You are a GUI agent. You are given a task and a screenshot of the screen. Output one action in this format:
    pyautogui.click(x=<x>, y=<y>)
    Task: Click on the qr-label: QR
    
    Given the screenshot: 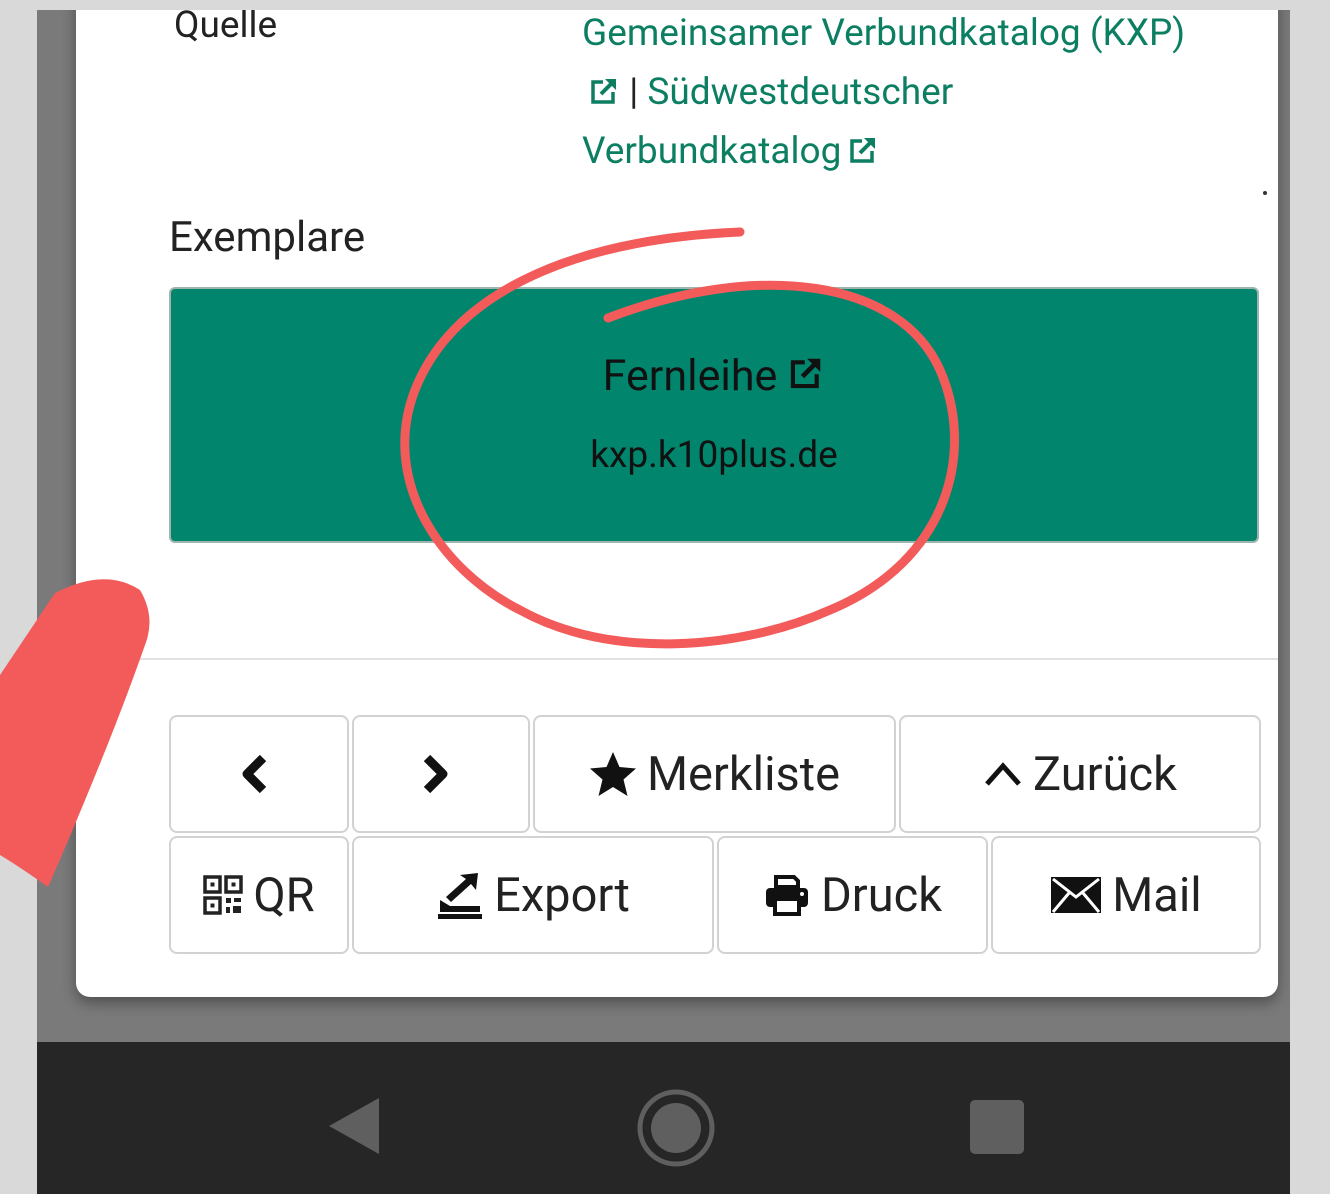 What is the action you would take?
    pyautogui.click(x=284, y=895)
    